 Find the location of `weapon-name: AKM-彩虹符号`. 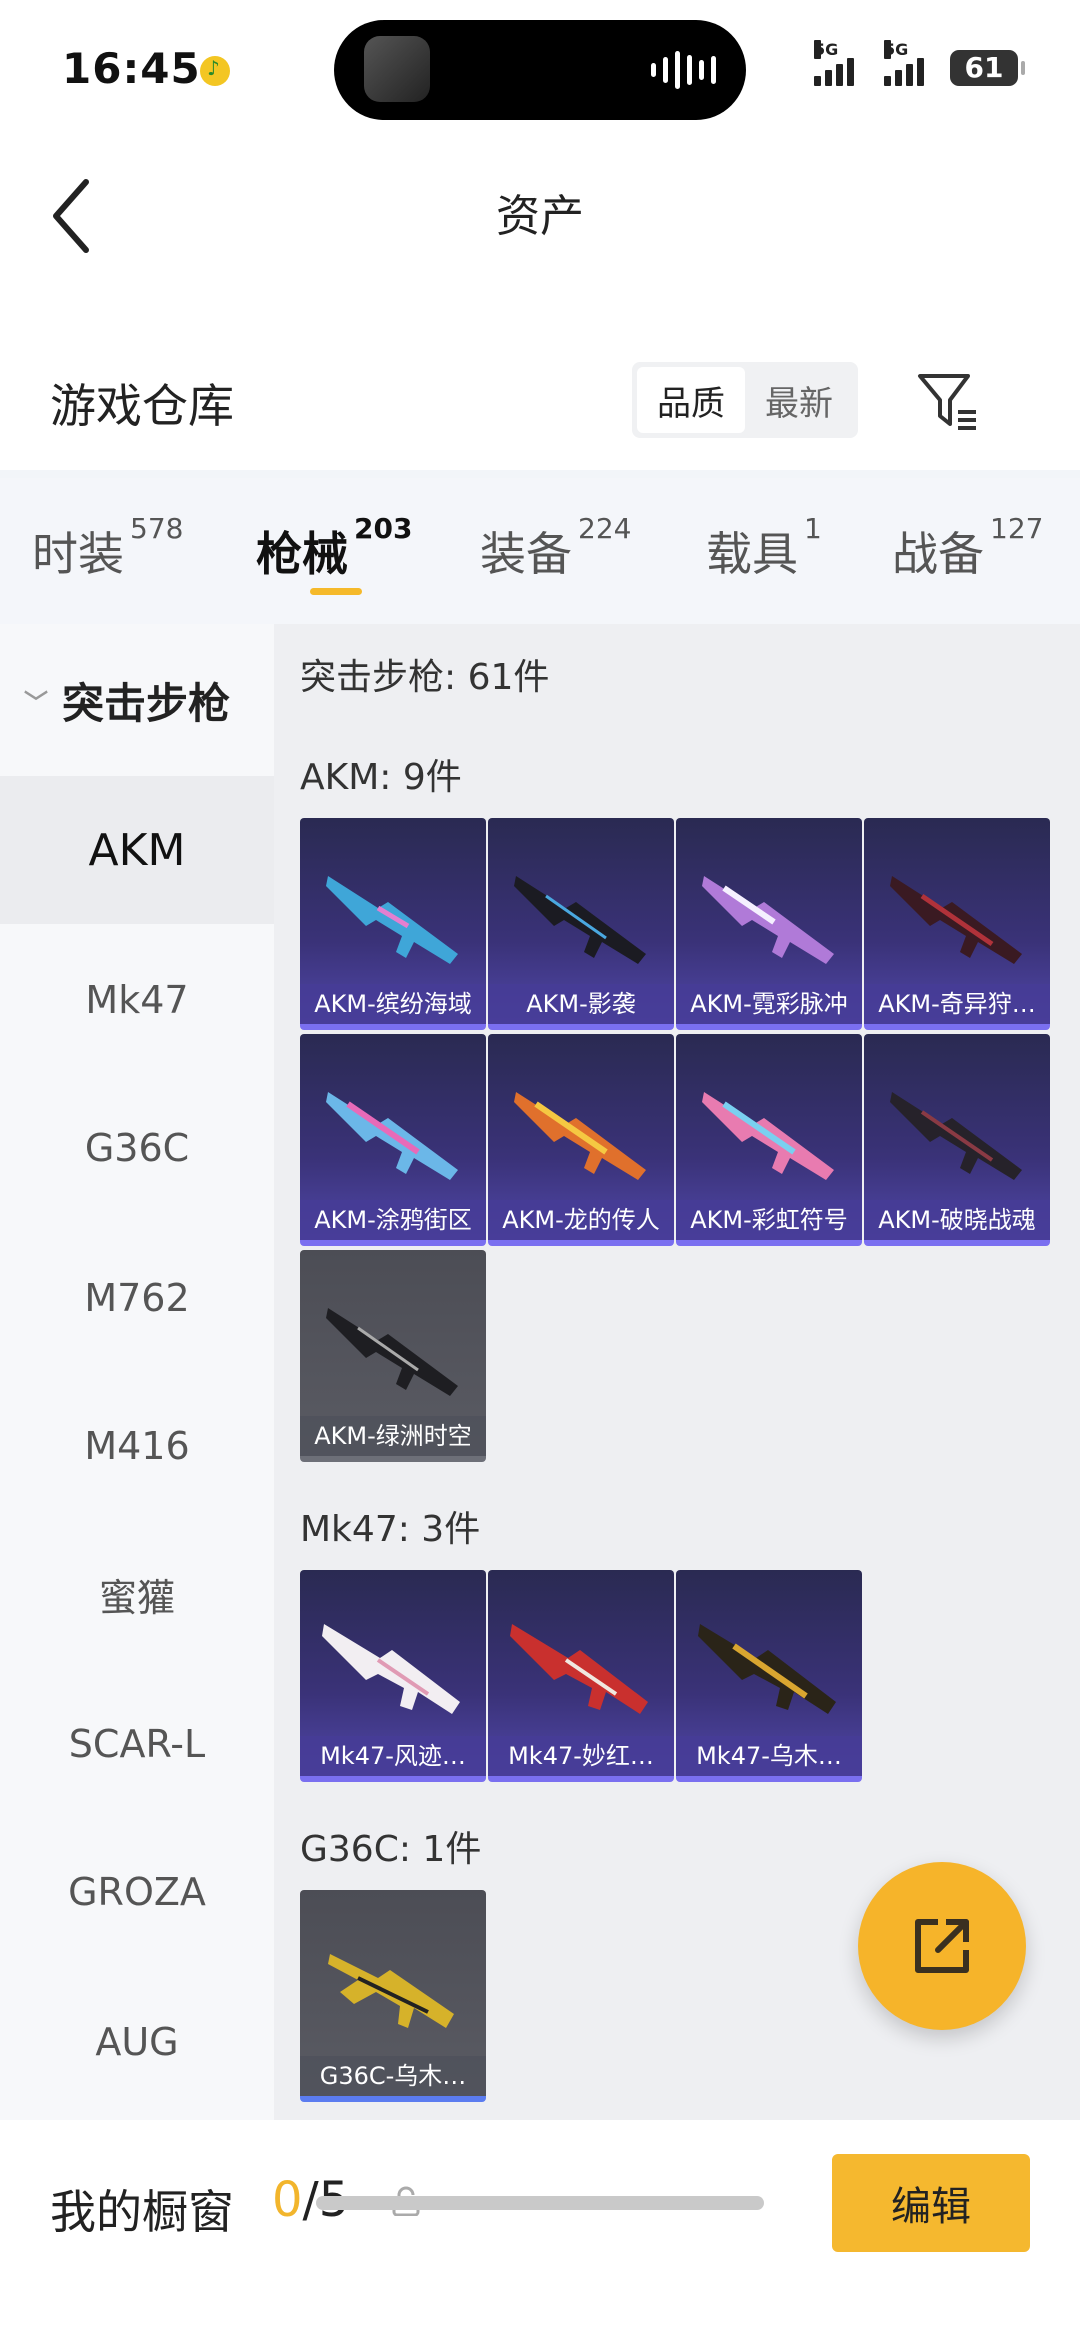

weapon-name: AKM-彩虹符号 is located at coordinates (769, 1220).